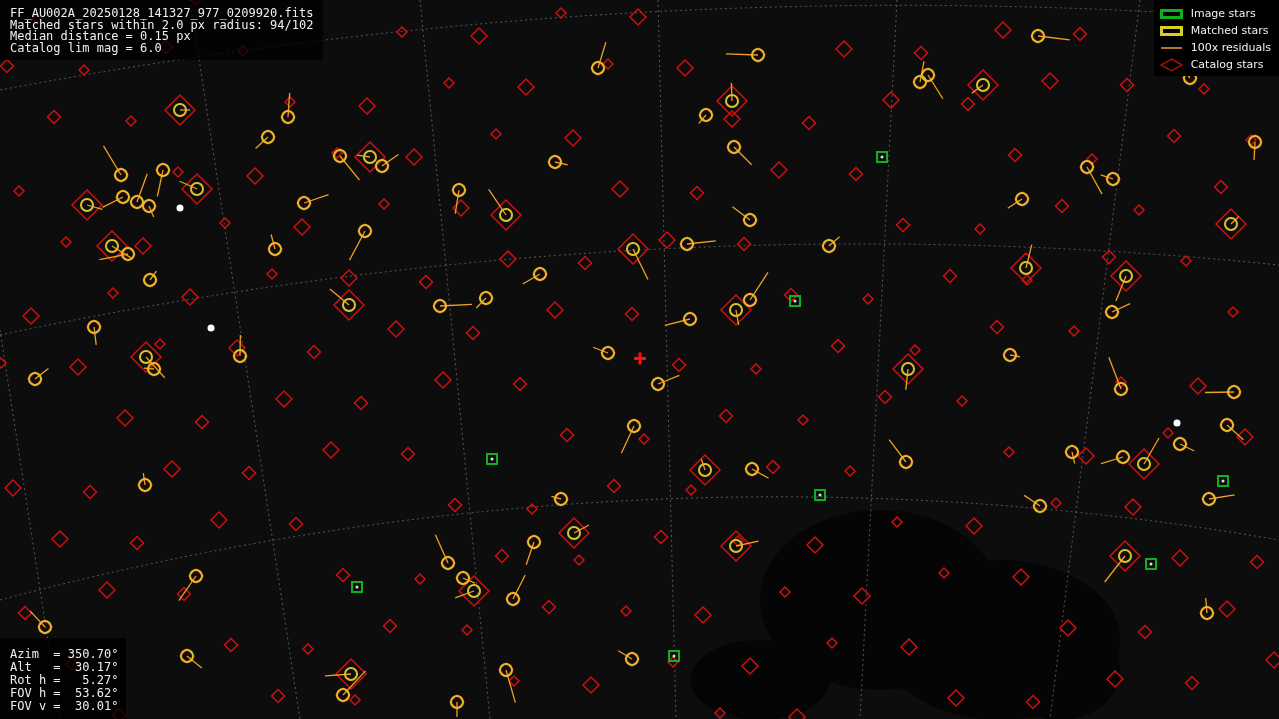 The width and height of the screenshot is (1279, 719). What do you see at coordinates (86, 48) in the screenshot?
I see `info-text: Catalog lim mag = 6.0` at bounding box center [86, 48].